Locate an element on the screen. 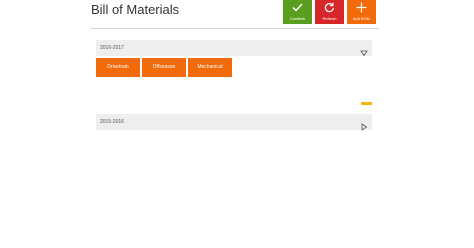 Image resolution: width=474 pixels, height=248 pixels. chevron-down-icon is located at coordinates (364, 50).